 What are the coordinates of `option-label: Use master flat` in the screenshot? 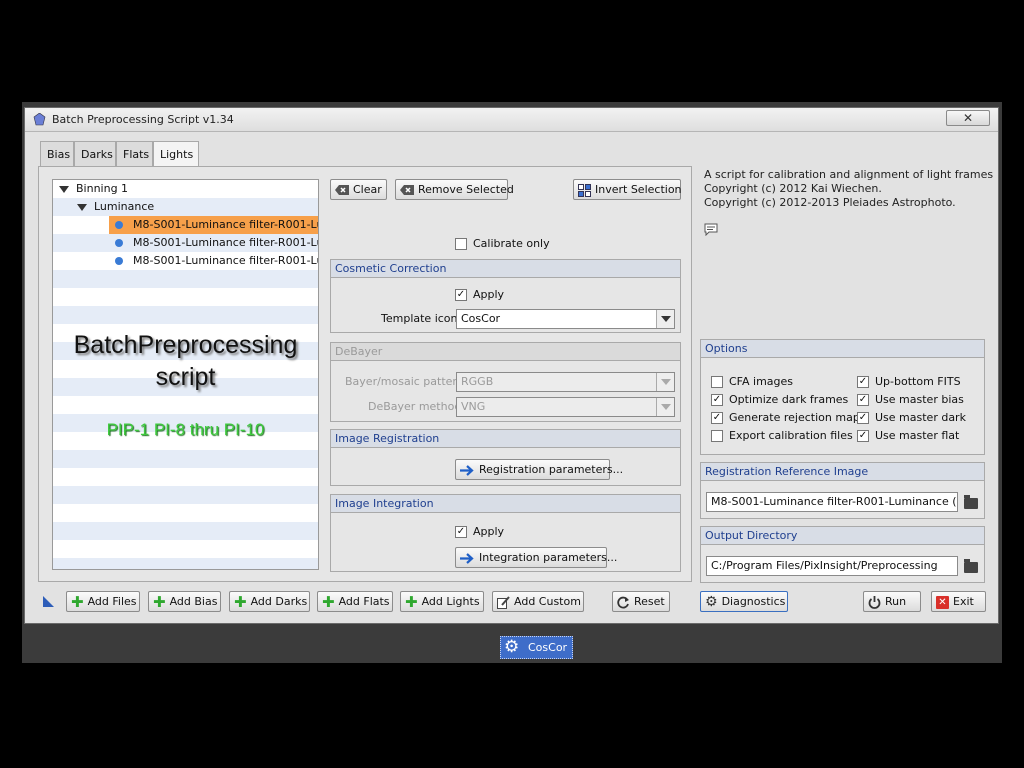 It's located at (917, 435).